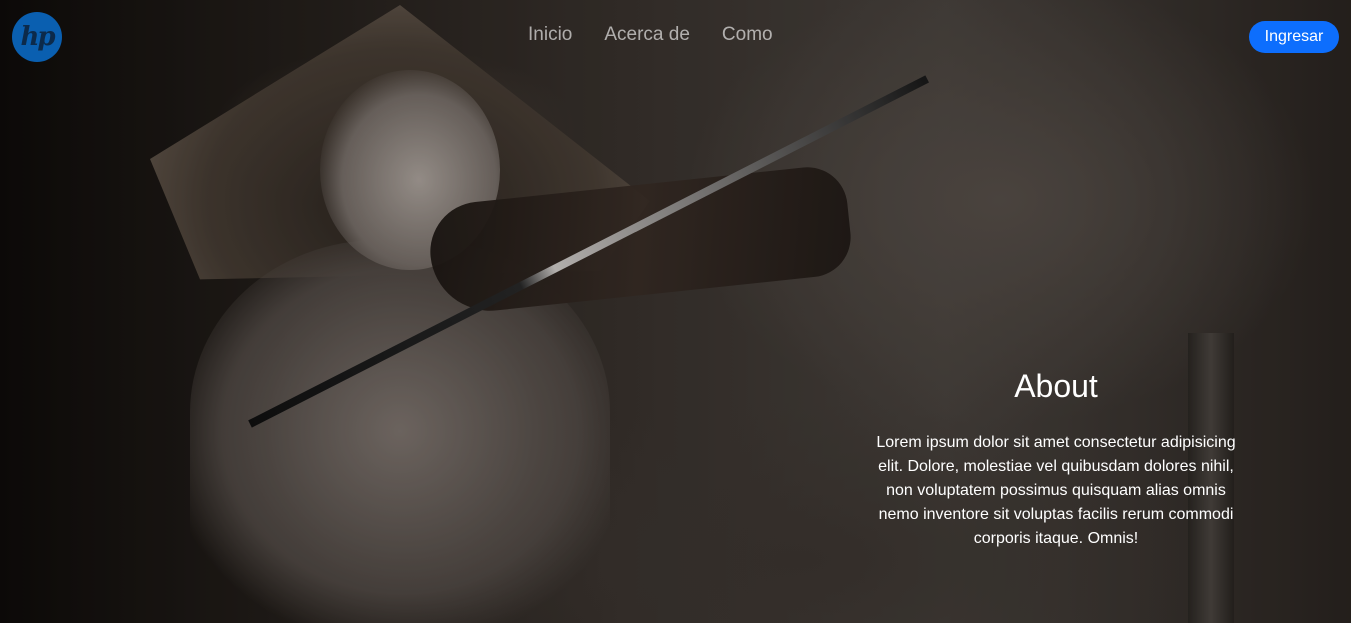  I want to click on nav-links: Inicio Acerca de Como, so click(650, 35).